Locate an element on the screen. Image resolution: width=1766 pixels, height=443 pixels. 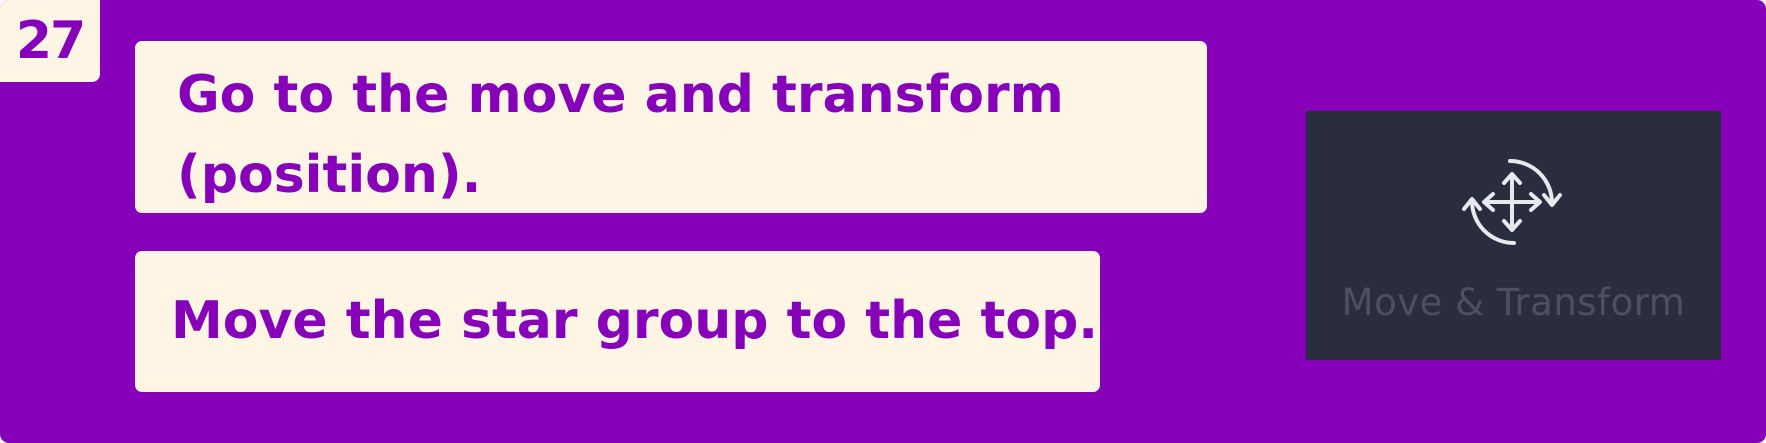
move-transform-tool-preview: Move & Transform is located at coordinates (1513, 235).